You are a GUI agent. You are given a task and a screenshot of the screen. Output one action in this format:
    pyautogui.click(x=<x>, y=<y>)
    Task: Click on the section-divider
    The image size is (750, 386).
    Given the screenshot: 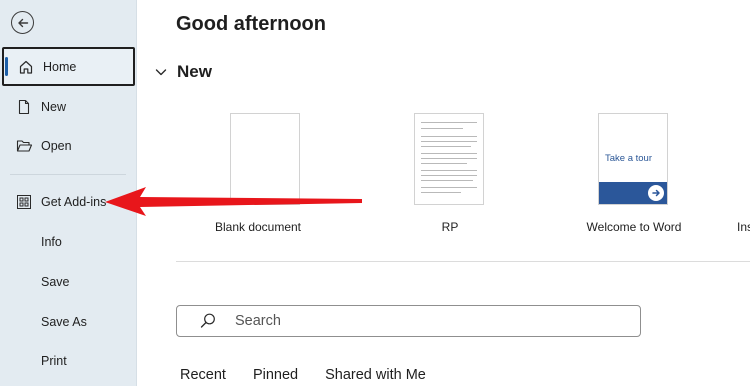 What is the action you would take?
    pyautogui.click(x=463, y=261)
    